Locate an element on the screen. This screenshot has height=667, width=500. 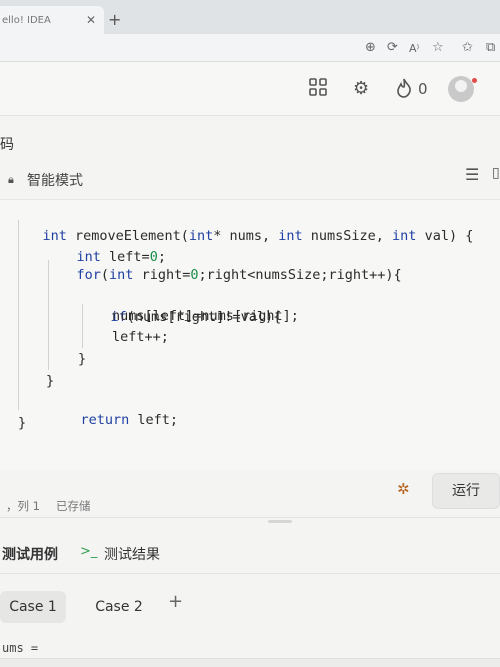
format-icon: ☰ is located at coordinates (472, 174).